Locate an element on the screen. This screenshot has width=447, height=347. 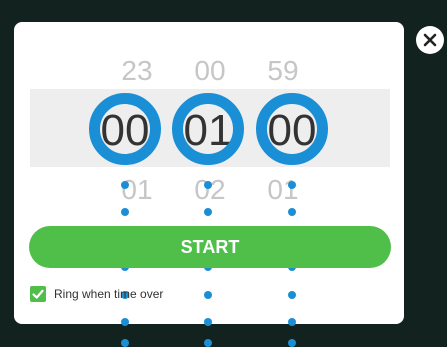
close-icon is located at coordinates (430, 40).